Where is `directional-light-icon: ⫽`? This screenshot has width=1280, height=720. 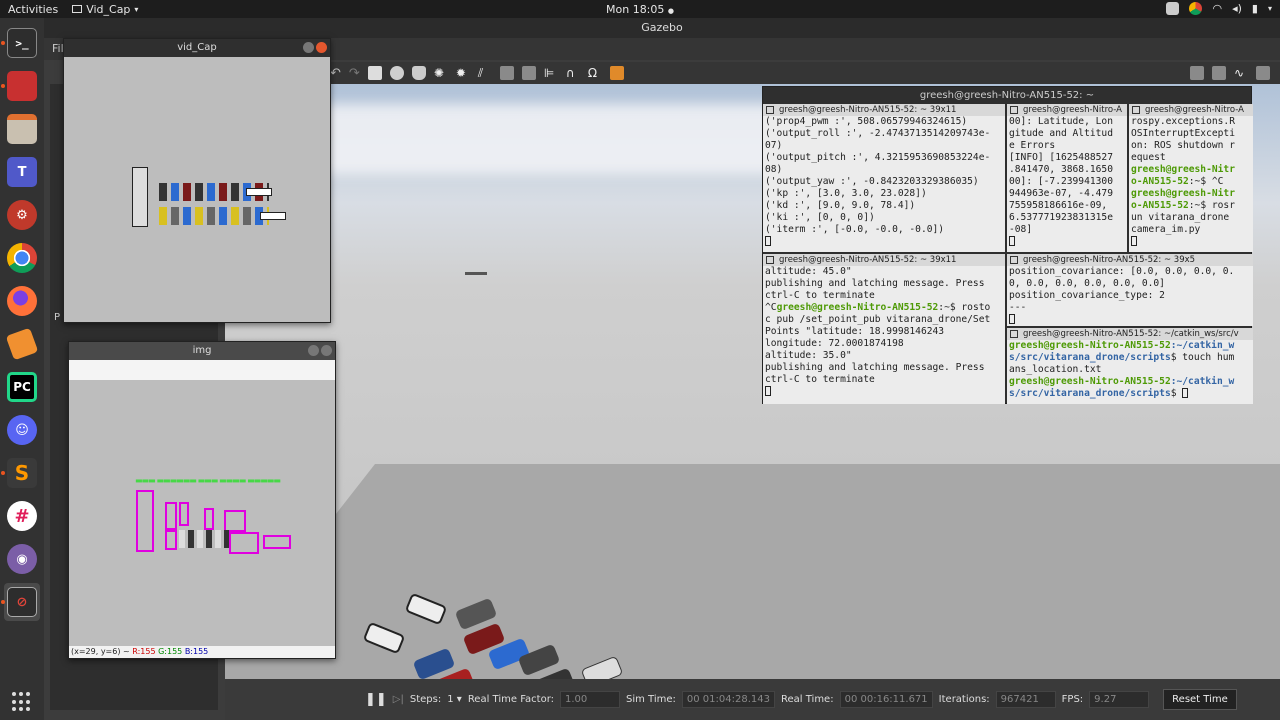 directional-light-icon: ⫽ is located at coordinates (485, 73).